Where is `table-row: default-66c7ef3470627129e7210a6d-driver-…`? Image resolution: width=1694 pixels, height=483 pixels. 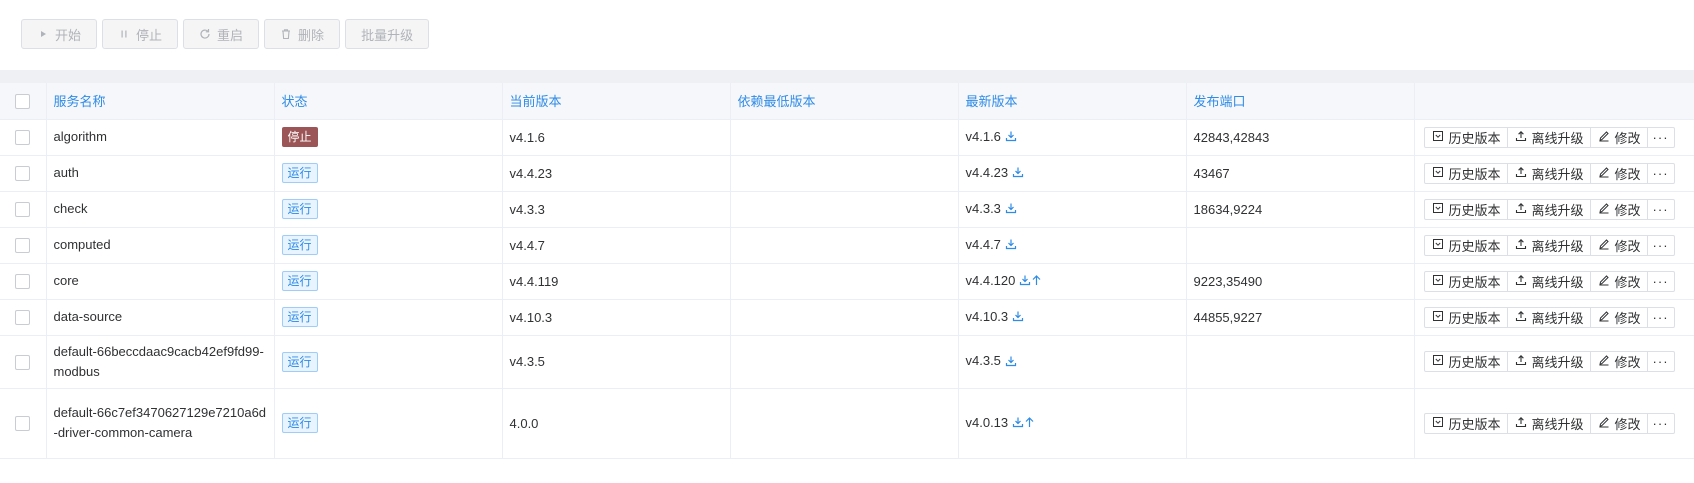 table-row: default-66c7ef3470627129e7210a6d-driver-… is located at coordinates (847, 423).